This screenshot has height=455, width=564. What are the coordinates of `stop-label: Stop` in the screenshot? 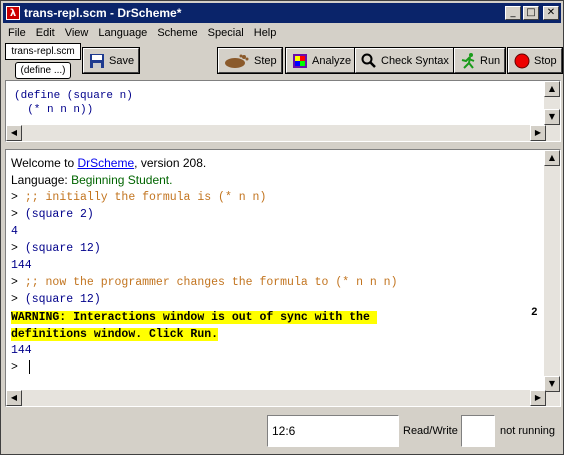 It's located at (545, 60).